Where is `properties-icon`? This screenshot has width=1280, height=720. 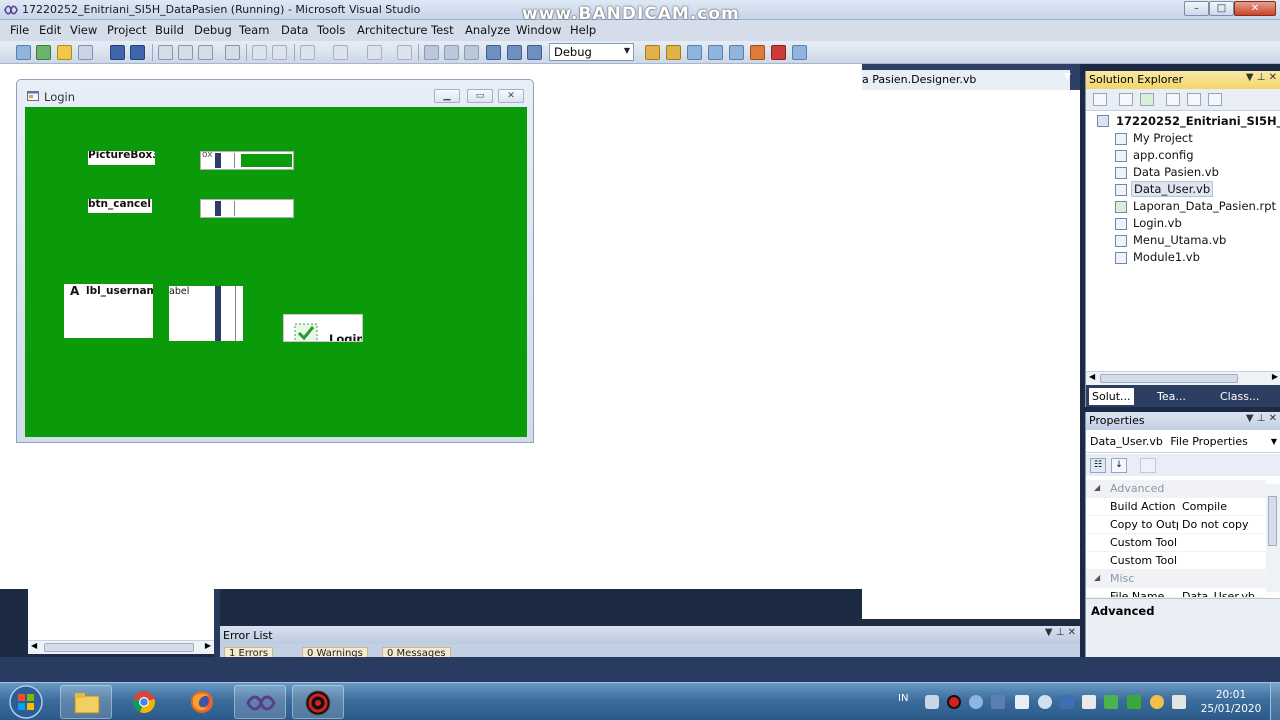
properties-icon is located at coordinates (1100, 99).